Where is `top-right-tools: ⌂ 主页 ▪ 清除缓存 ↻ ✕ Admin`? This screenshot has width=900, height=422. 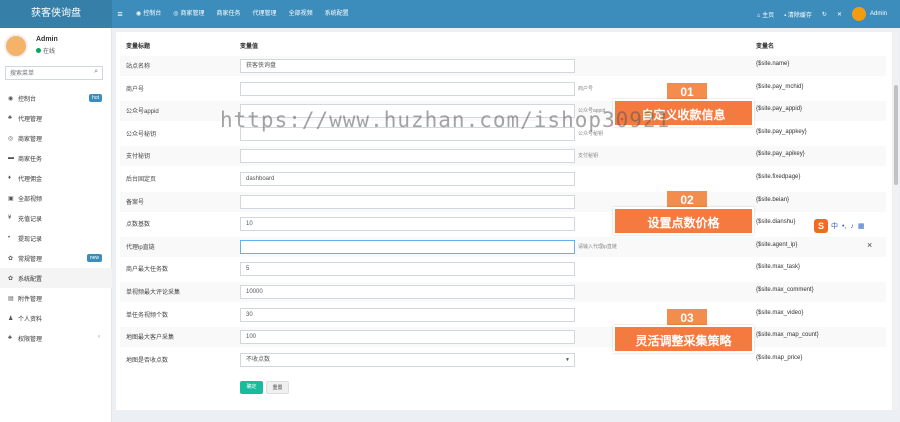
top-right-tools: ⌂ 主页 ▪ 清除缓存 ↻ ✕ Admin is located at coordinates (822, 14).